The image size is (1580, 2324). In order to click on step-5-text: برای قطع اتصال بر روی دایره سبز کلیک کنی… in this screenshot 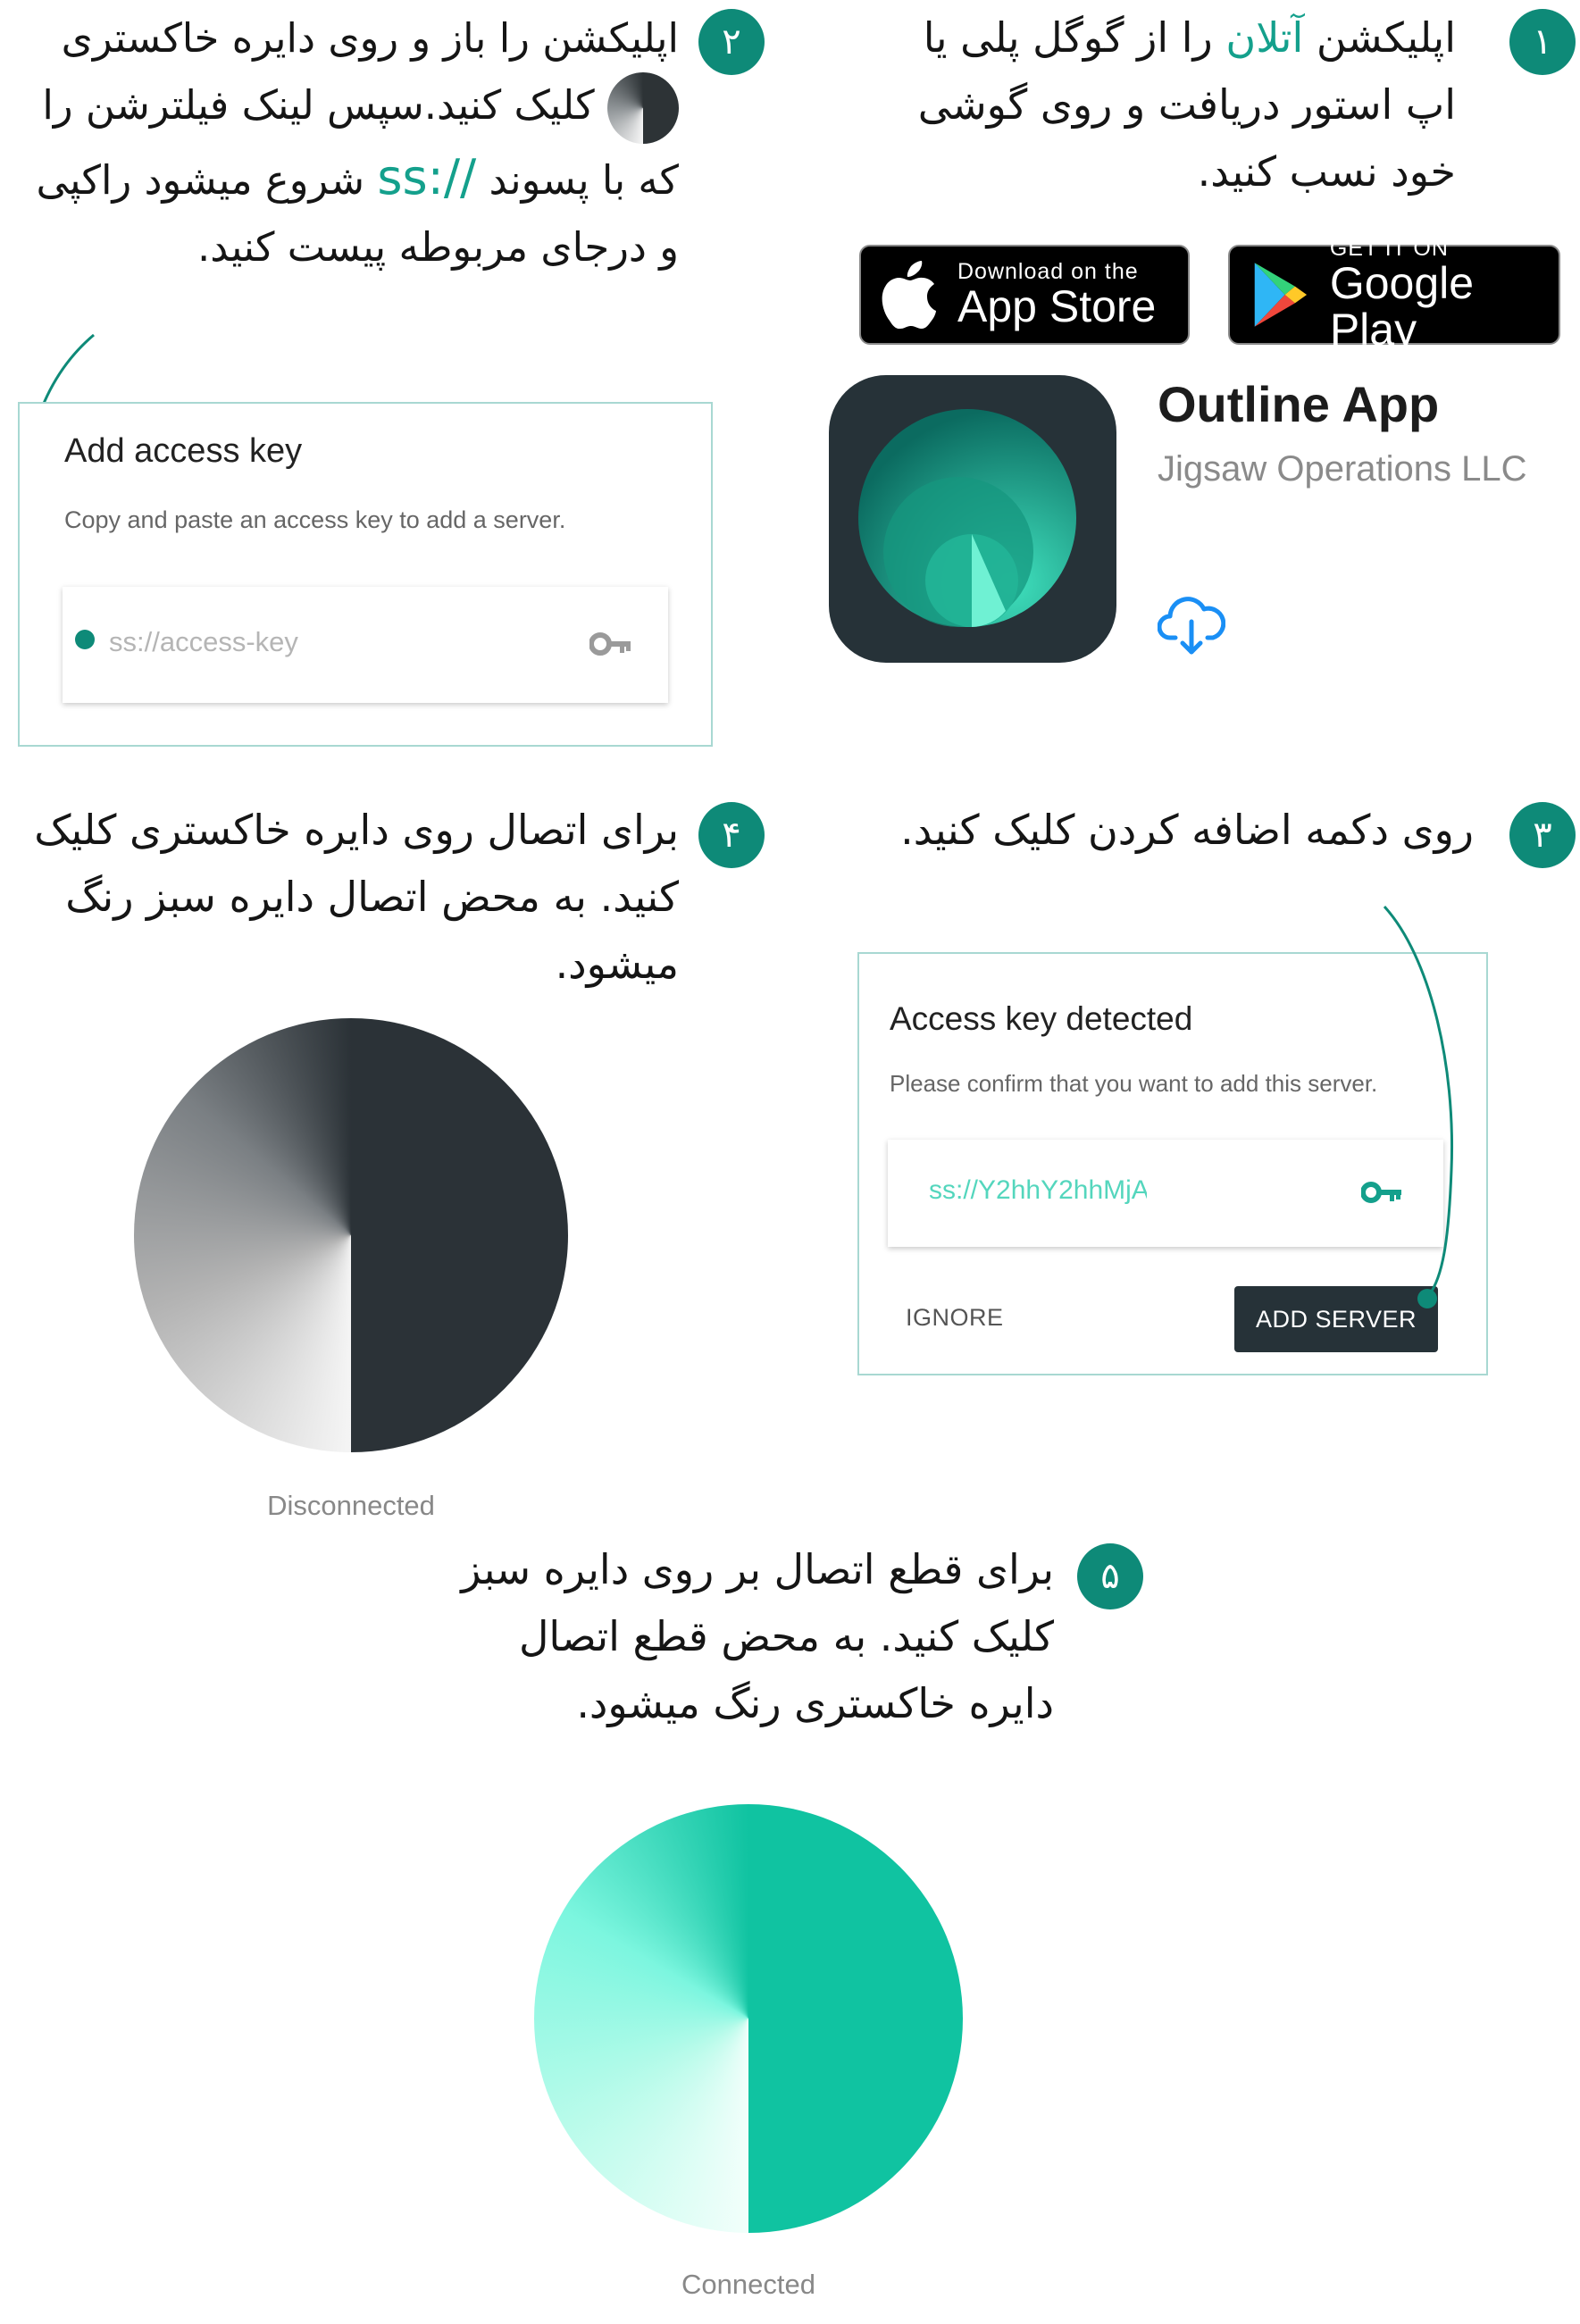, I will do `click(757, 1636)`.